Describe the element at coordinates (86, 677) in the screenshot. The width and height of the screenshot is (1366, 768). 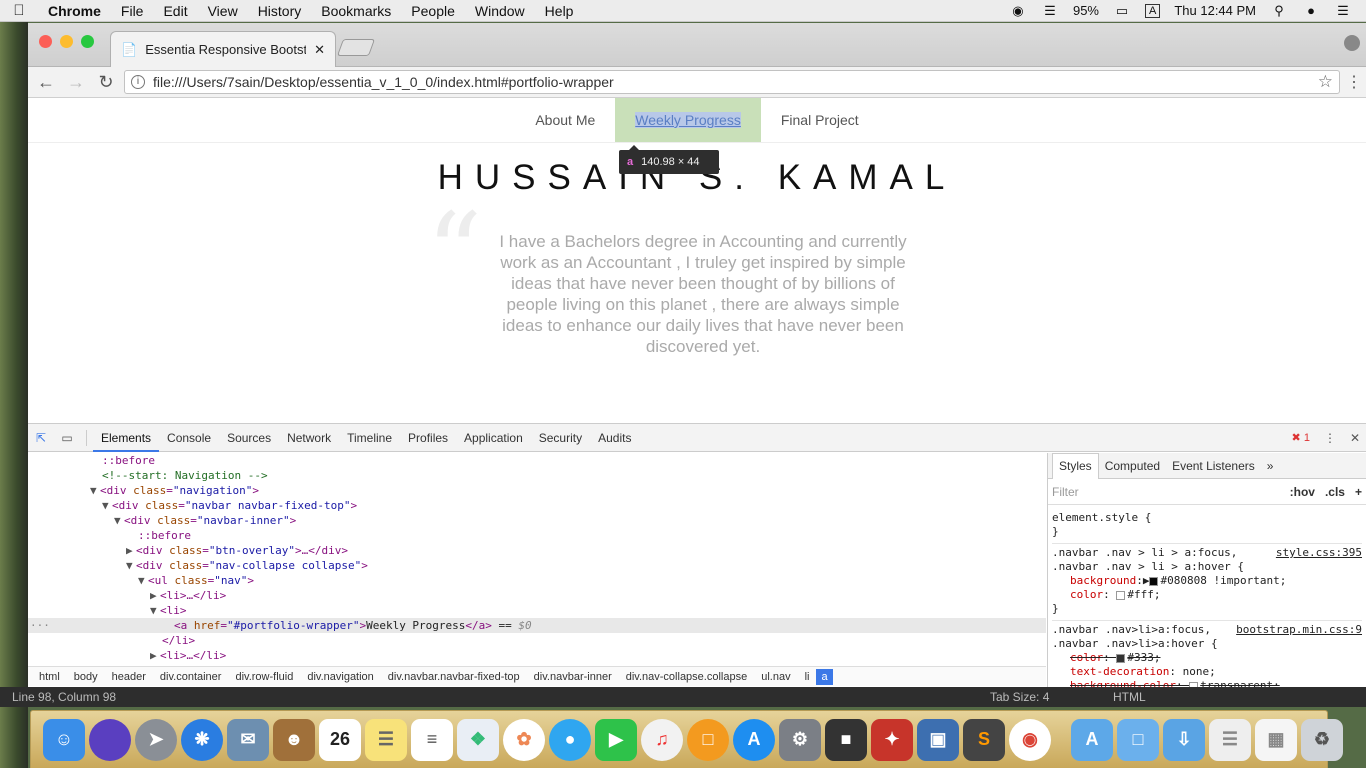
I see `crumb: body` at that location.